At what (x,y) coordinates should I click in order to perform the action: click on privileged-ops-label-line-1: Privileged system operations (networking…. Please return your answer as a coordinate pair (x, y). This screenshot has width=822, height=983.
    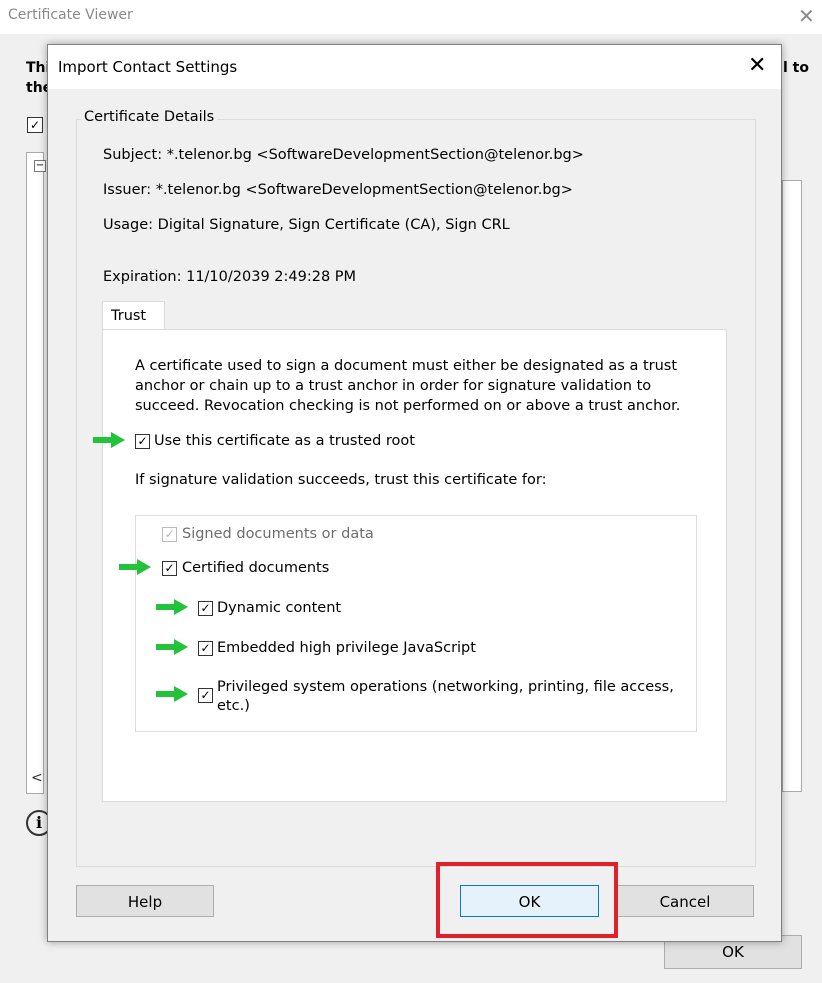
    Looking at the image, I should click on (445, 687).